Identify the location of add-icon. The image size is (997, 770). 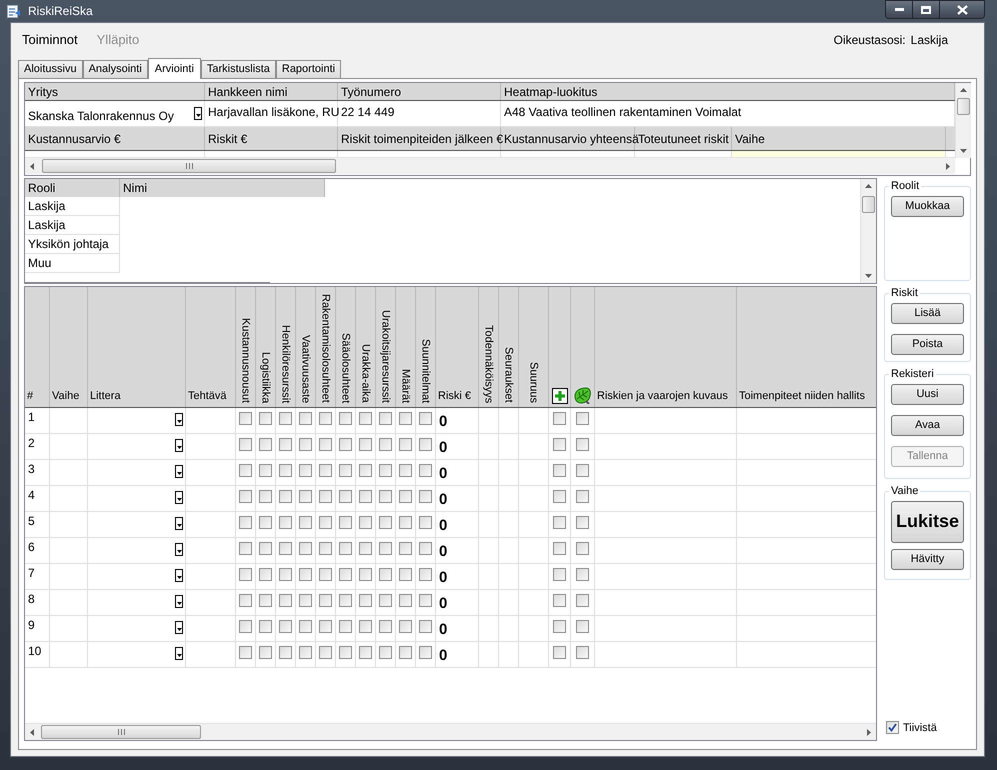
(560, 396).